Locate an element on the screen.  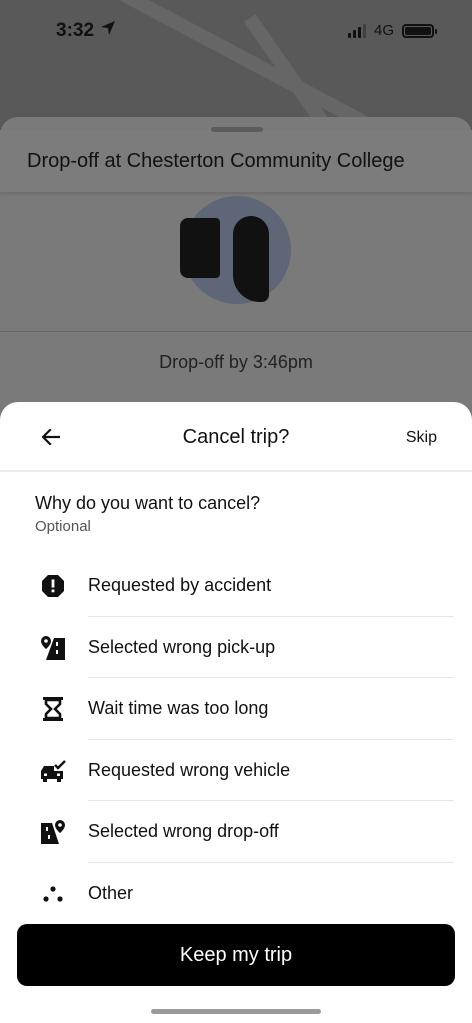
reason-label: Requested wrong vehicle is located at coordinates (189, 769).